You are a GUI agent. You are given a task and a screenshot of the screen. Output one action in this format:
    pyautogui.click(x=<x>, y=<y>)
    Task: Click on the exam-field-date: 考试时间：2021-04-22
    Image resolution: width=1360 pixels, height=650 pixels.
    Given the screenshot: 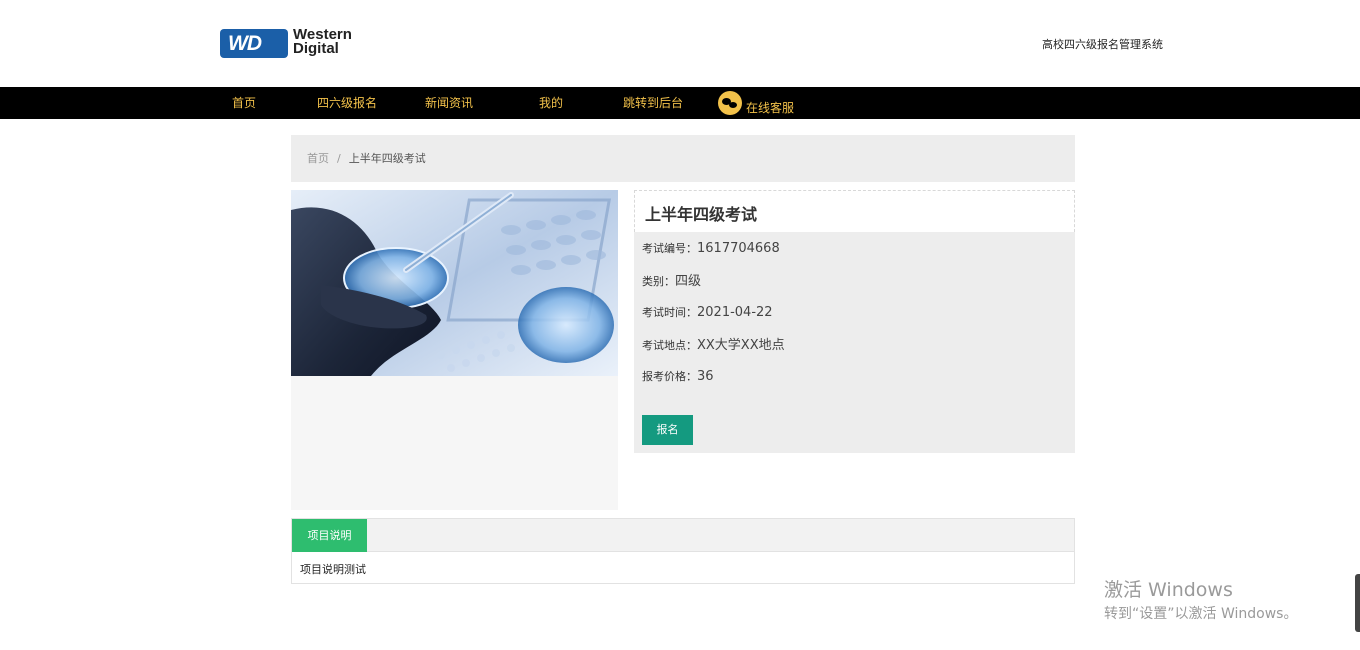 What is the action you would take?
    pyautogui.click(x=707, y=311)
    